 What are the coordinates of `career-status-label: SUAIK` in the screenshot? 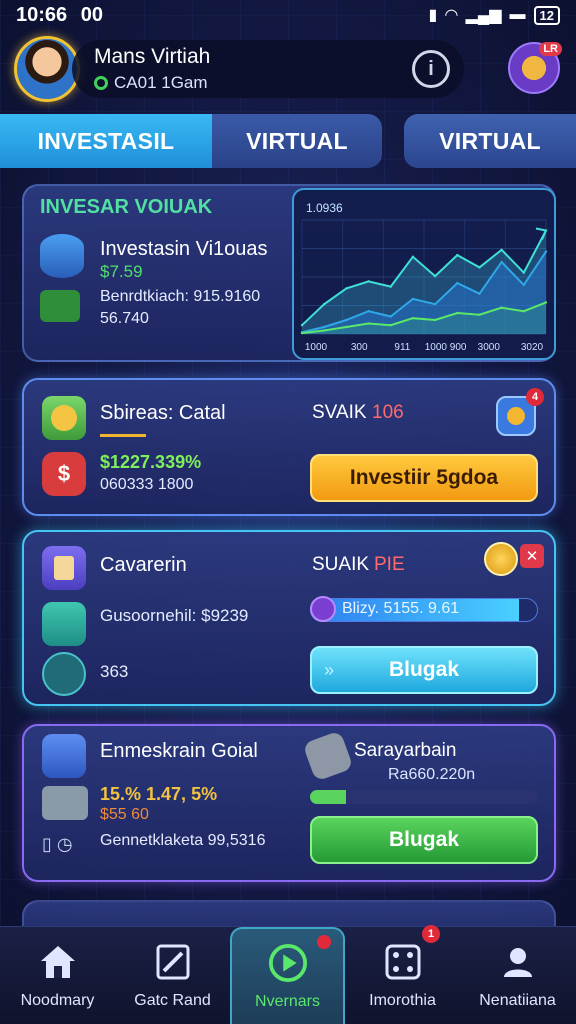 It's located at (341, 564).